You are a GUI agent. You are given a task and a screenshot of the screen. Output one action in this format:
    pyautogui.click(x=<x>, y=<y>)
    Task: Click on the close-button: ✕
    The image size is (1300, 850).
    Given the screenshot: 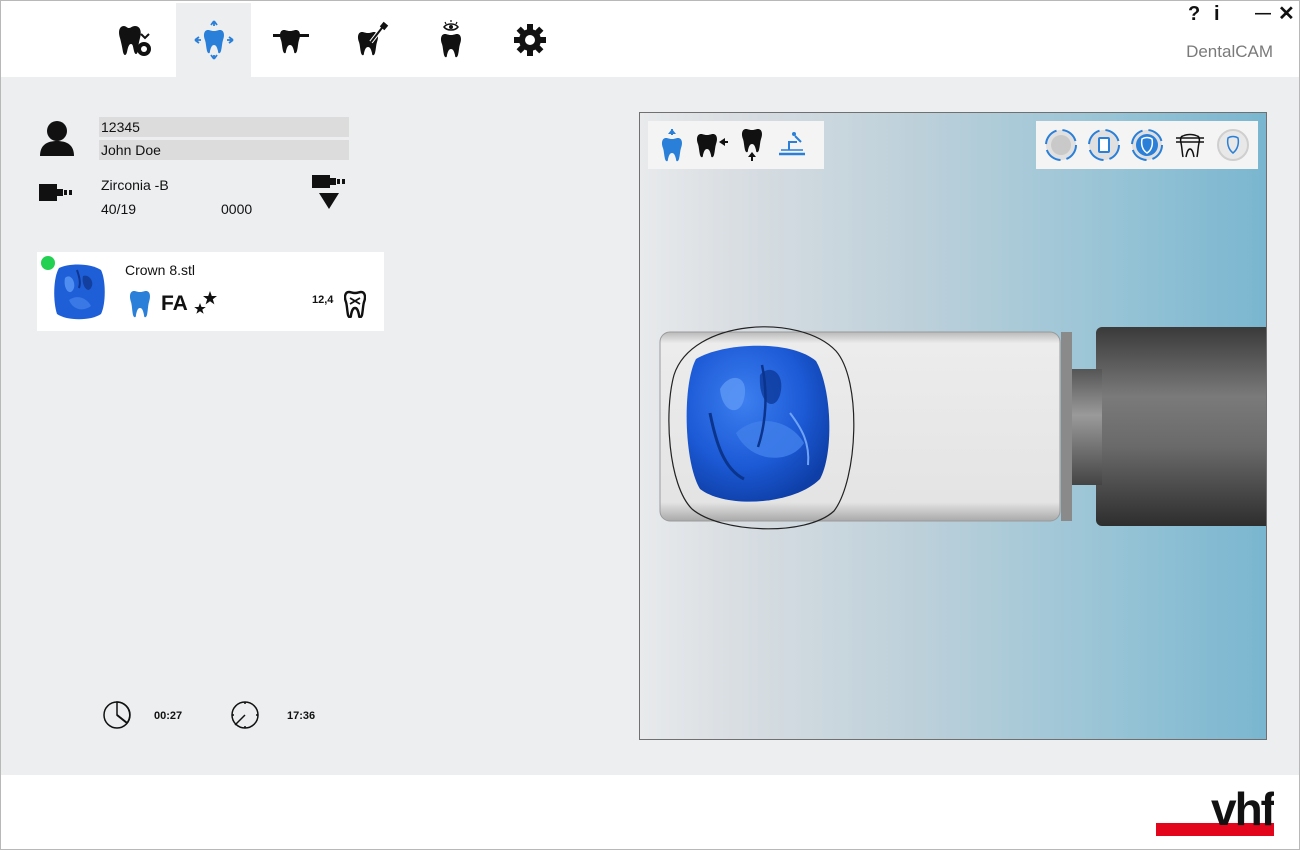 What is the action you would take?
    pyautogui.click(x=1286, y=14)
    